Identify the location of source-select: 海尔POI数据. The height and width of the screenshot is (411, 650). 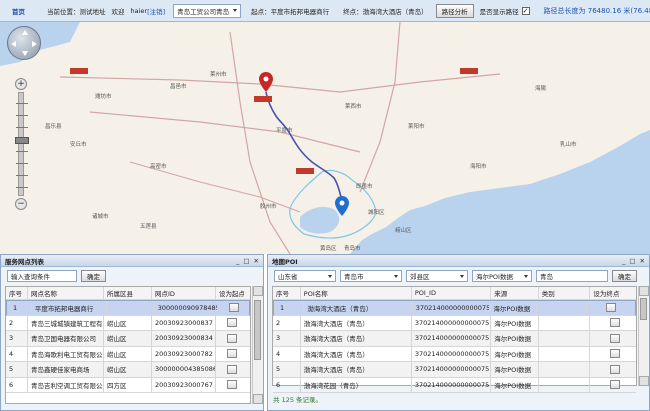
(502, 276).